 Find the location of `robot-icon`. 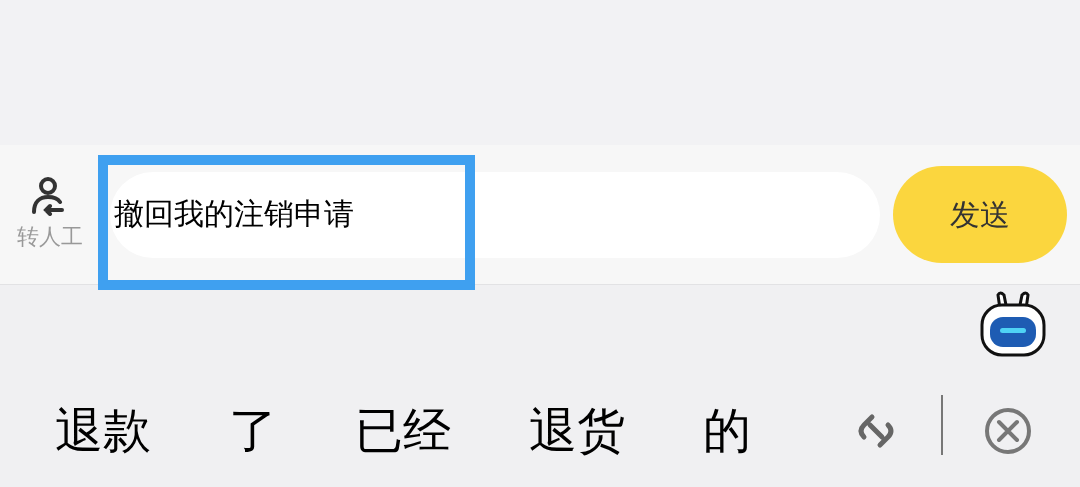

robot-icon is located at coordinates (1013, 324).